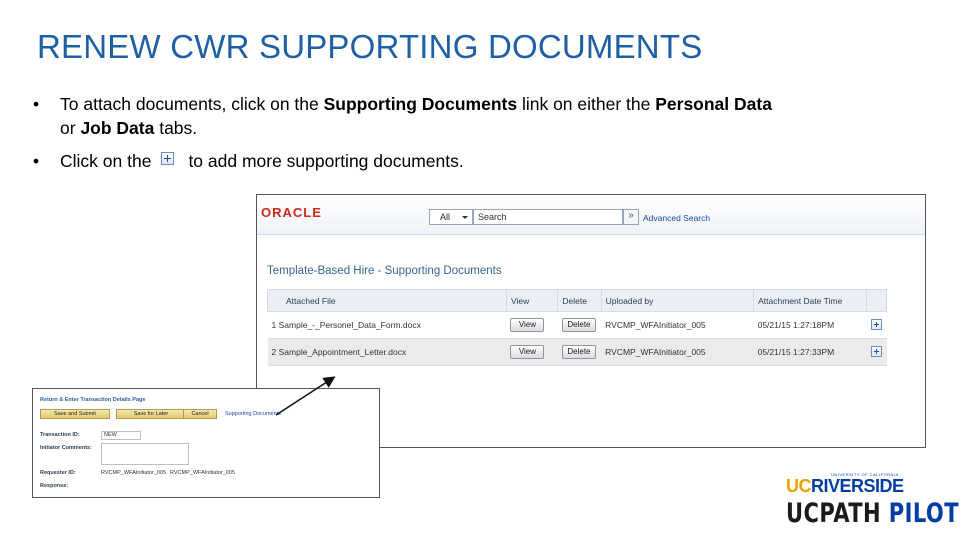 The width and height of the screenshot is (960, 540). Describe the element at coordinates (845, 486) in the screenshot. I see `uc-riverside-wordmark: UCRIVERSIDE` at that location.